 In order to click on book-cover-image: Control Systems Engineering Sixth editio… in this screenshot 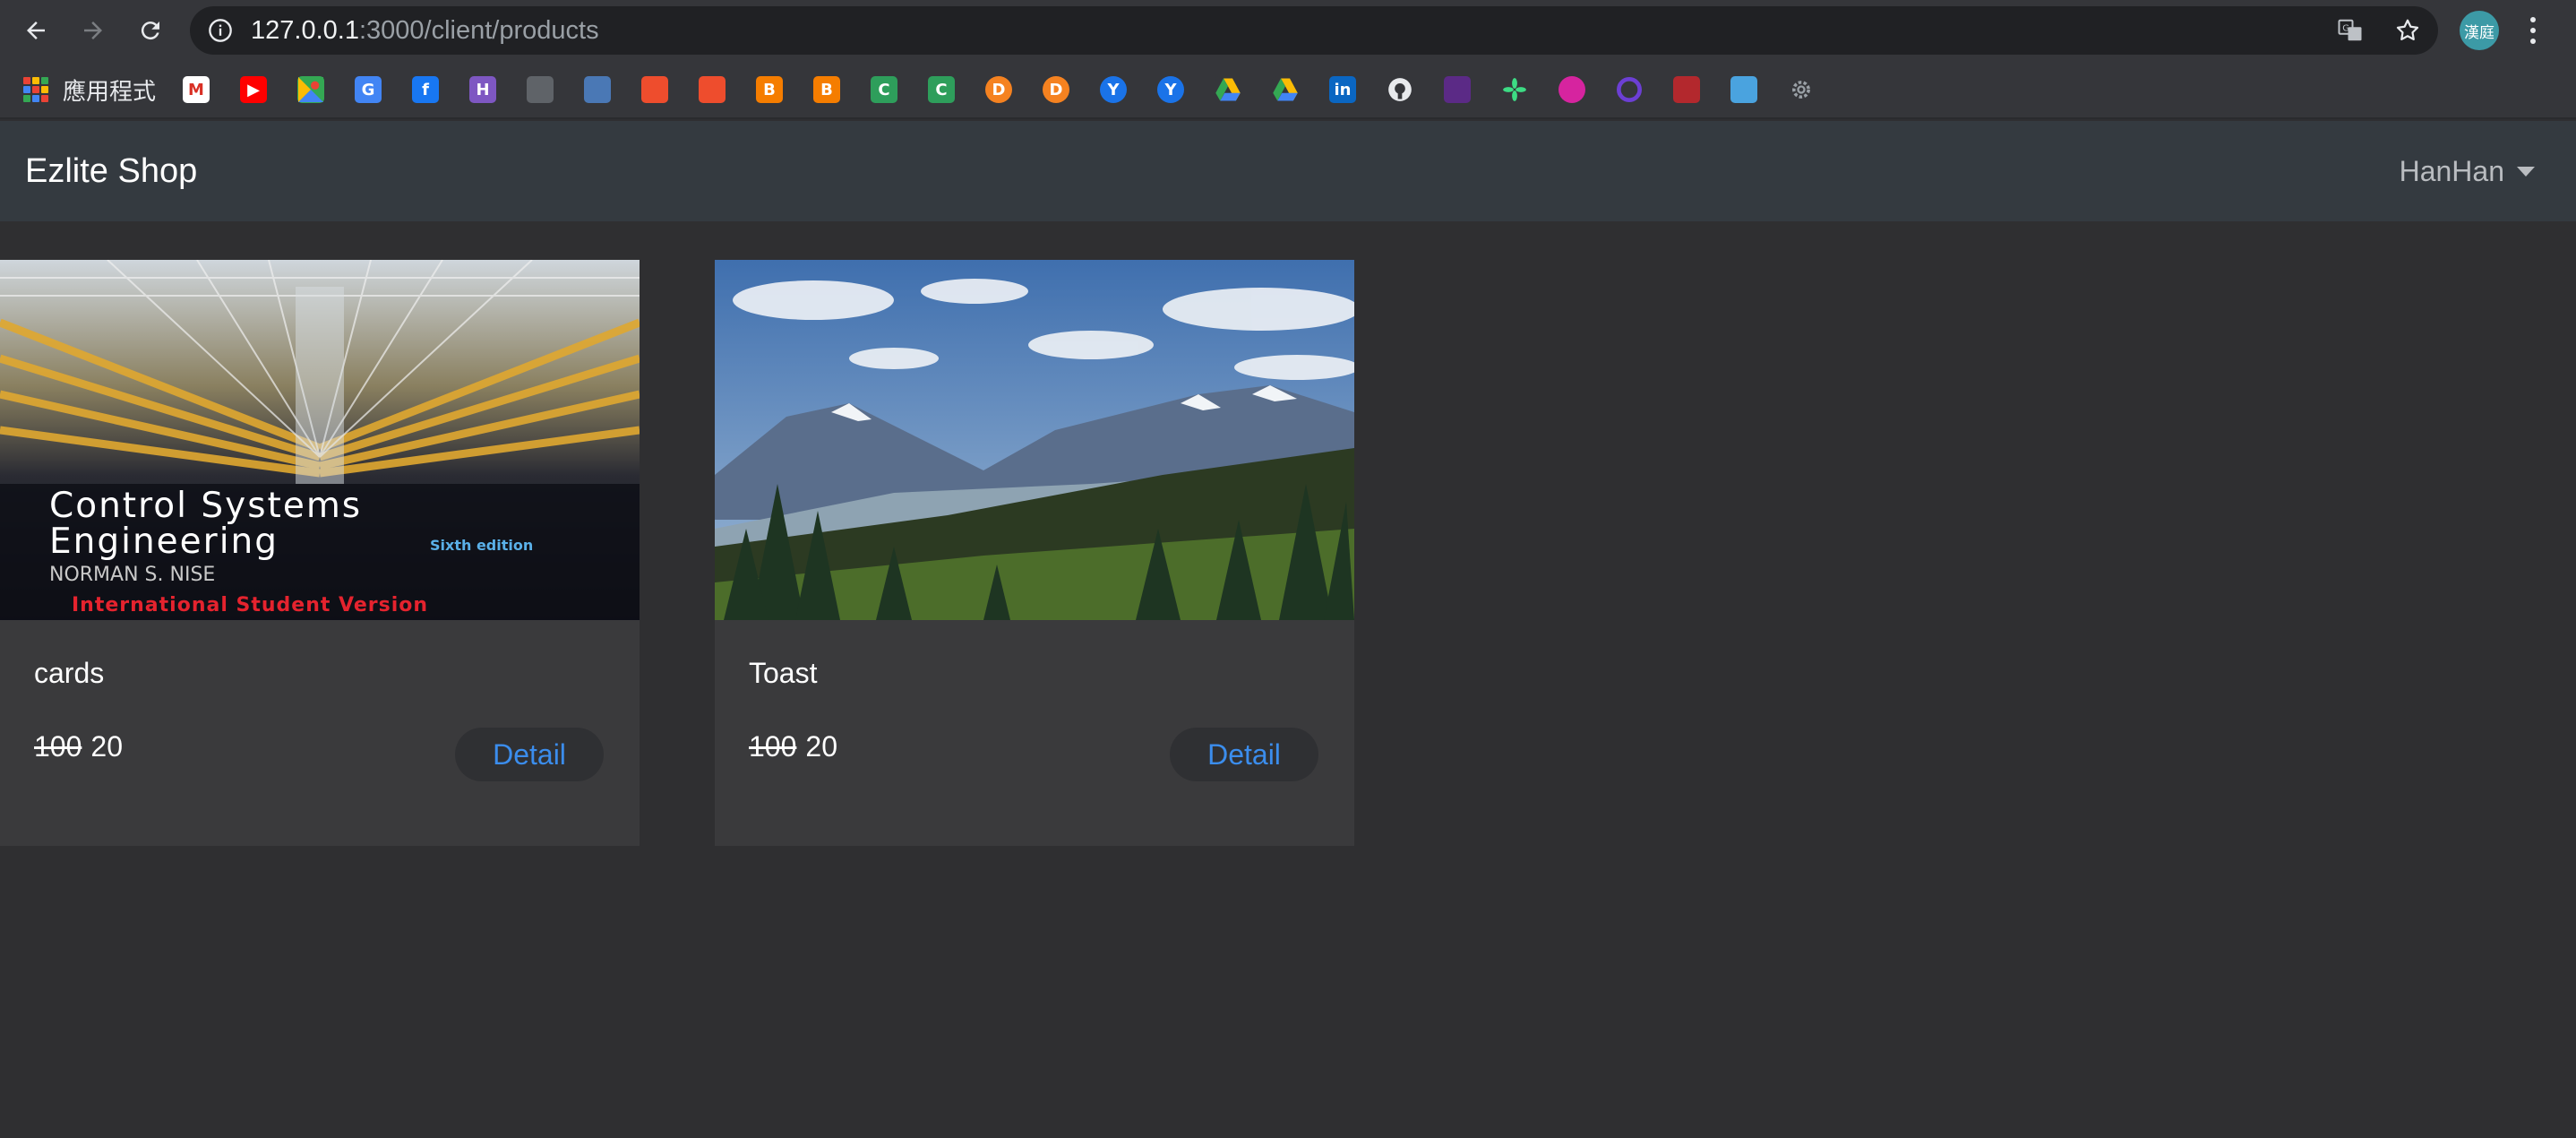, I will do `click(320, 440)`.